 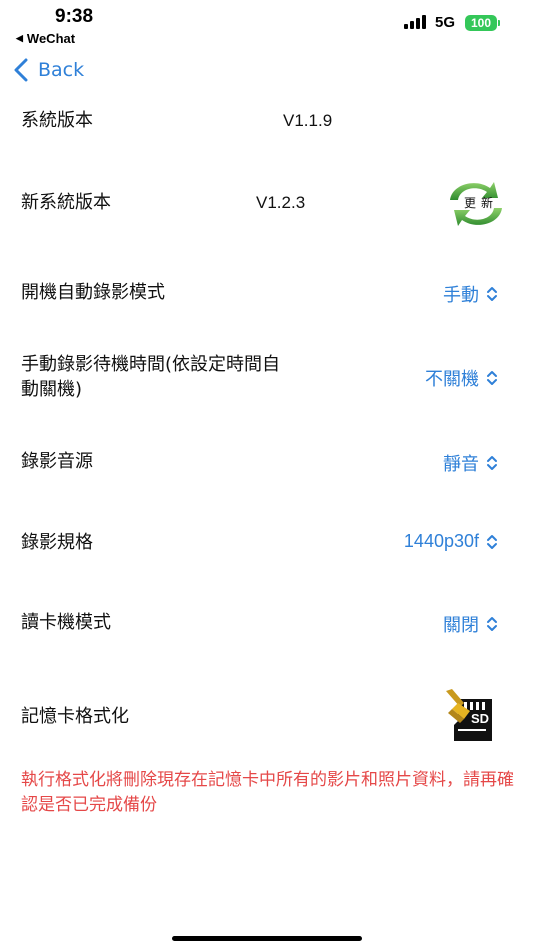 I want to click on audio-source-select: 靜音, so click(x=470, y=463).